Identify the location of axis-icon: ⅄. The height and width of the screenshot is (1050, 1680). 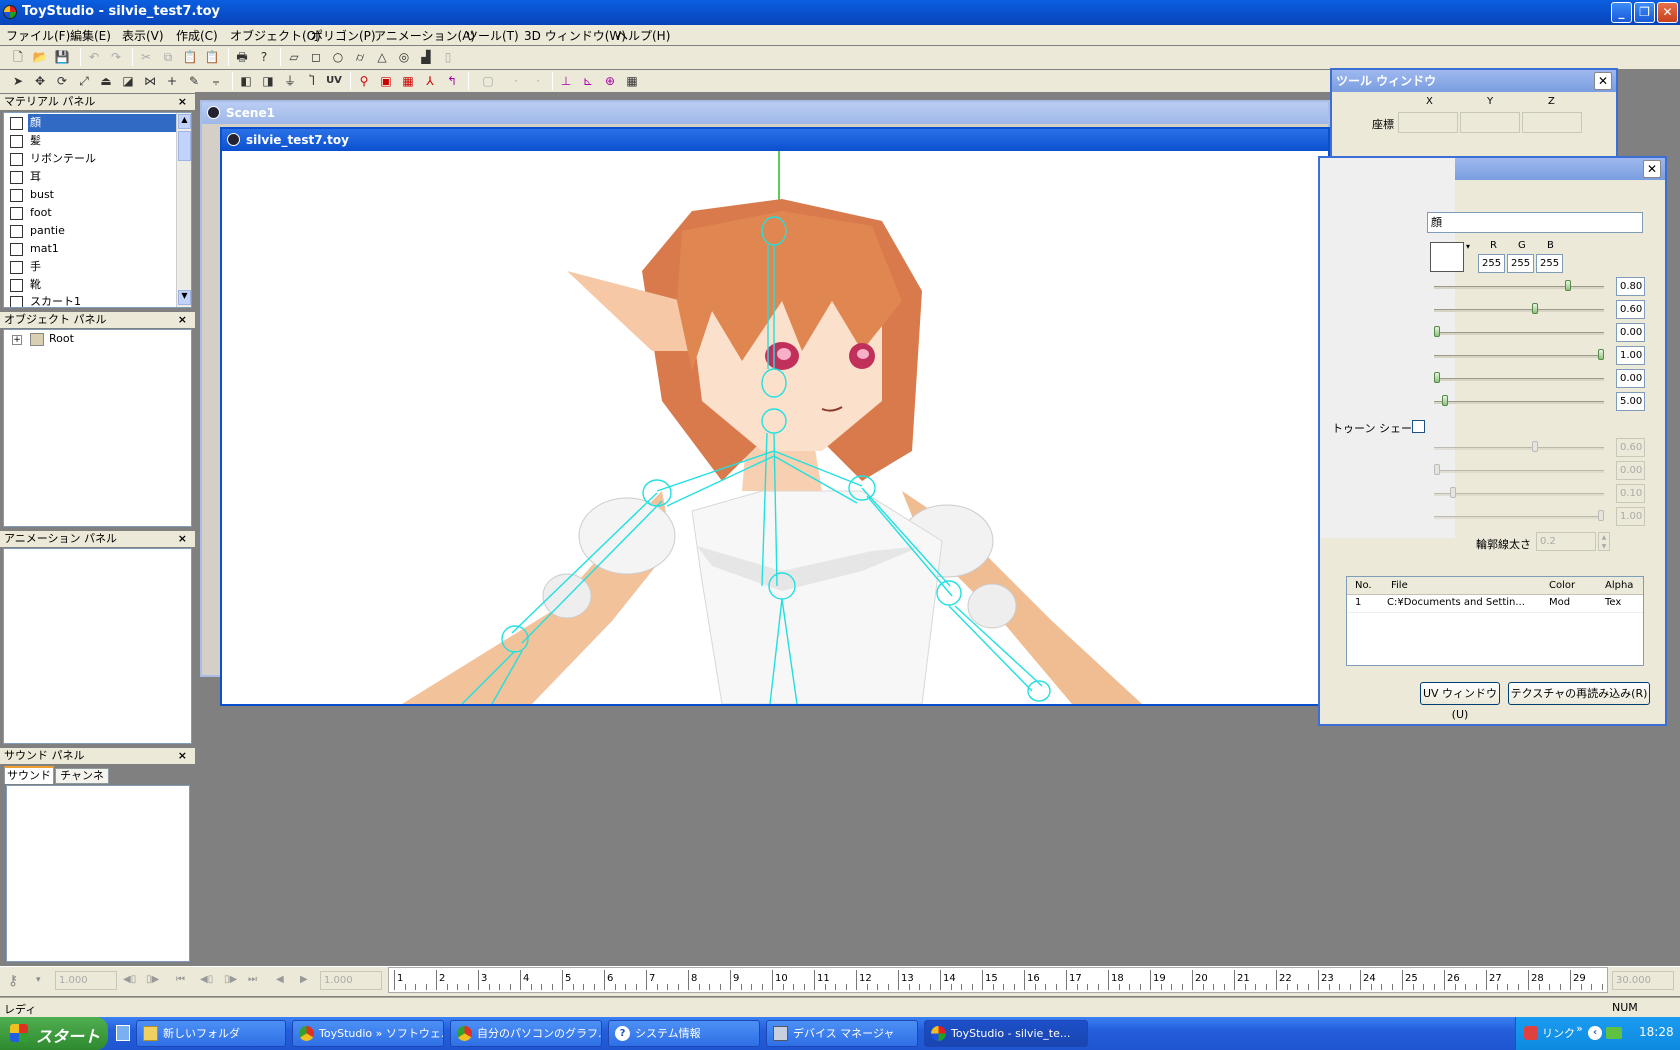
(430, 81).